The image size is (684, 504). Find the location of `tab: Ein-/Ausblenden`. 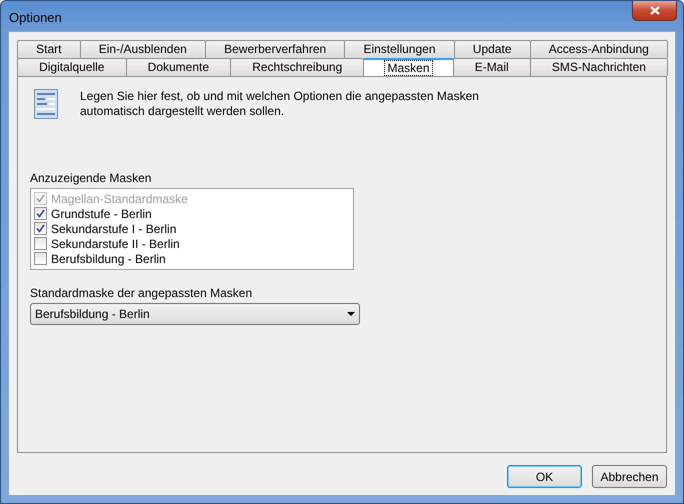

tab: Ein-/Ausblenden is located at coordinates (143, 49).